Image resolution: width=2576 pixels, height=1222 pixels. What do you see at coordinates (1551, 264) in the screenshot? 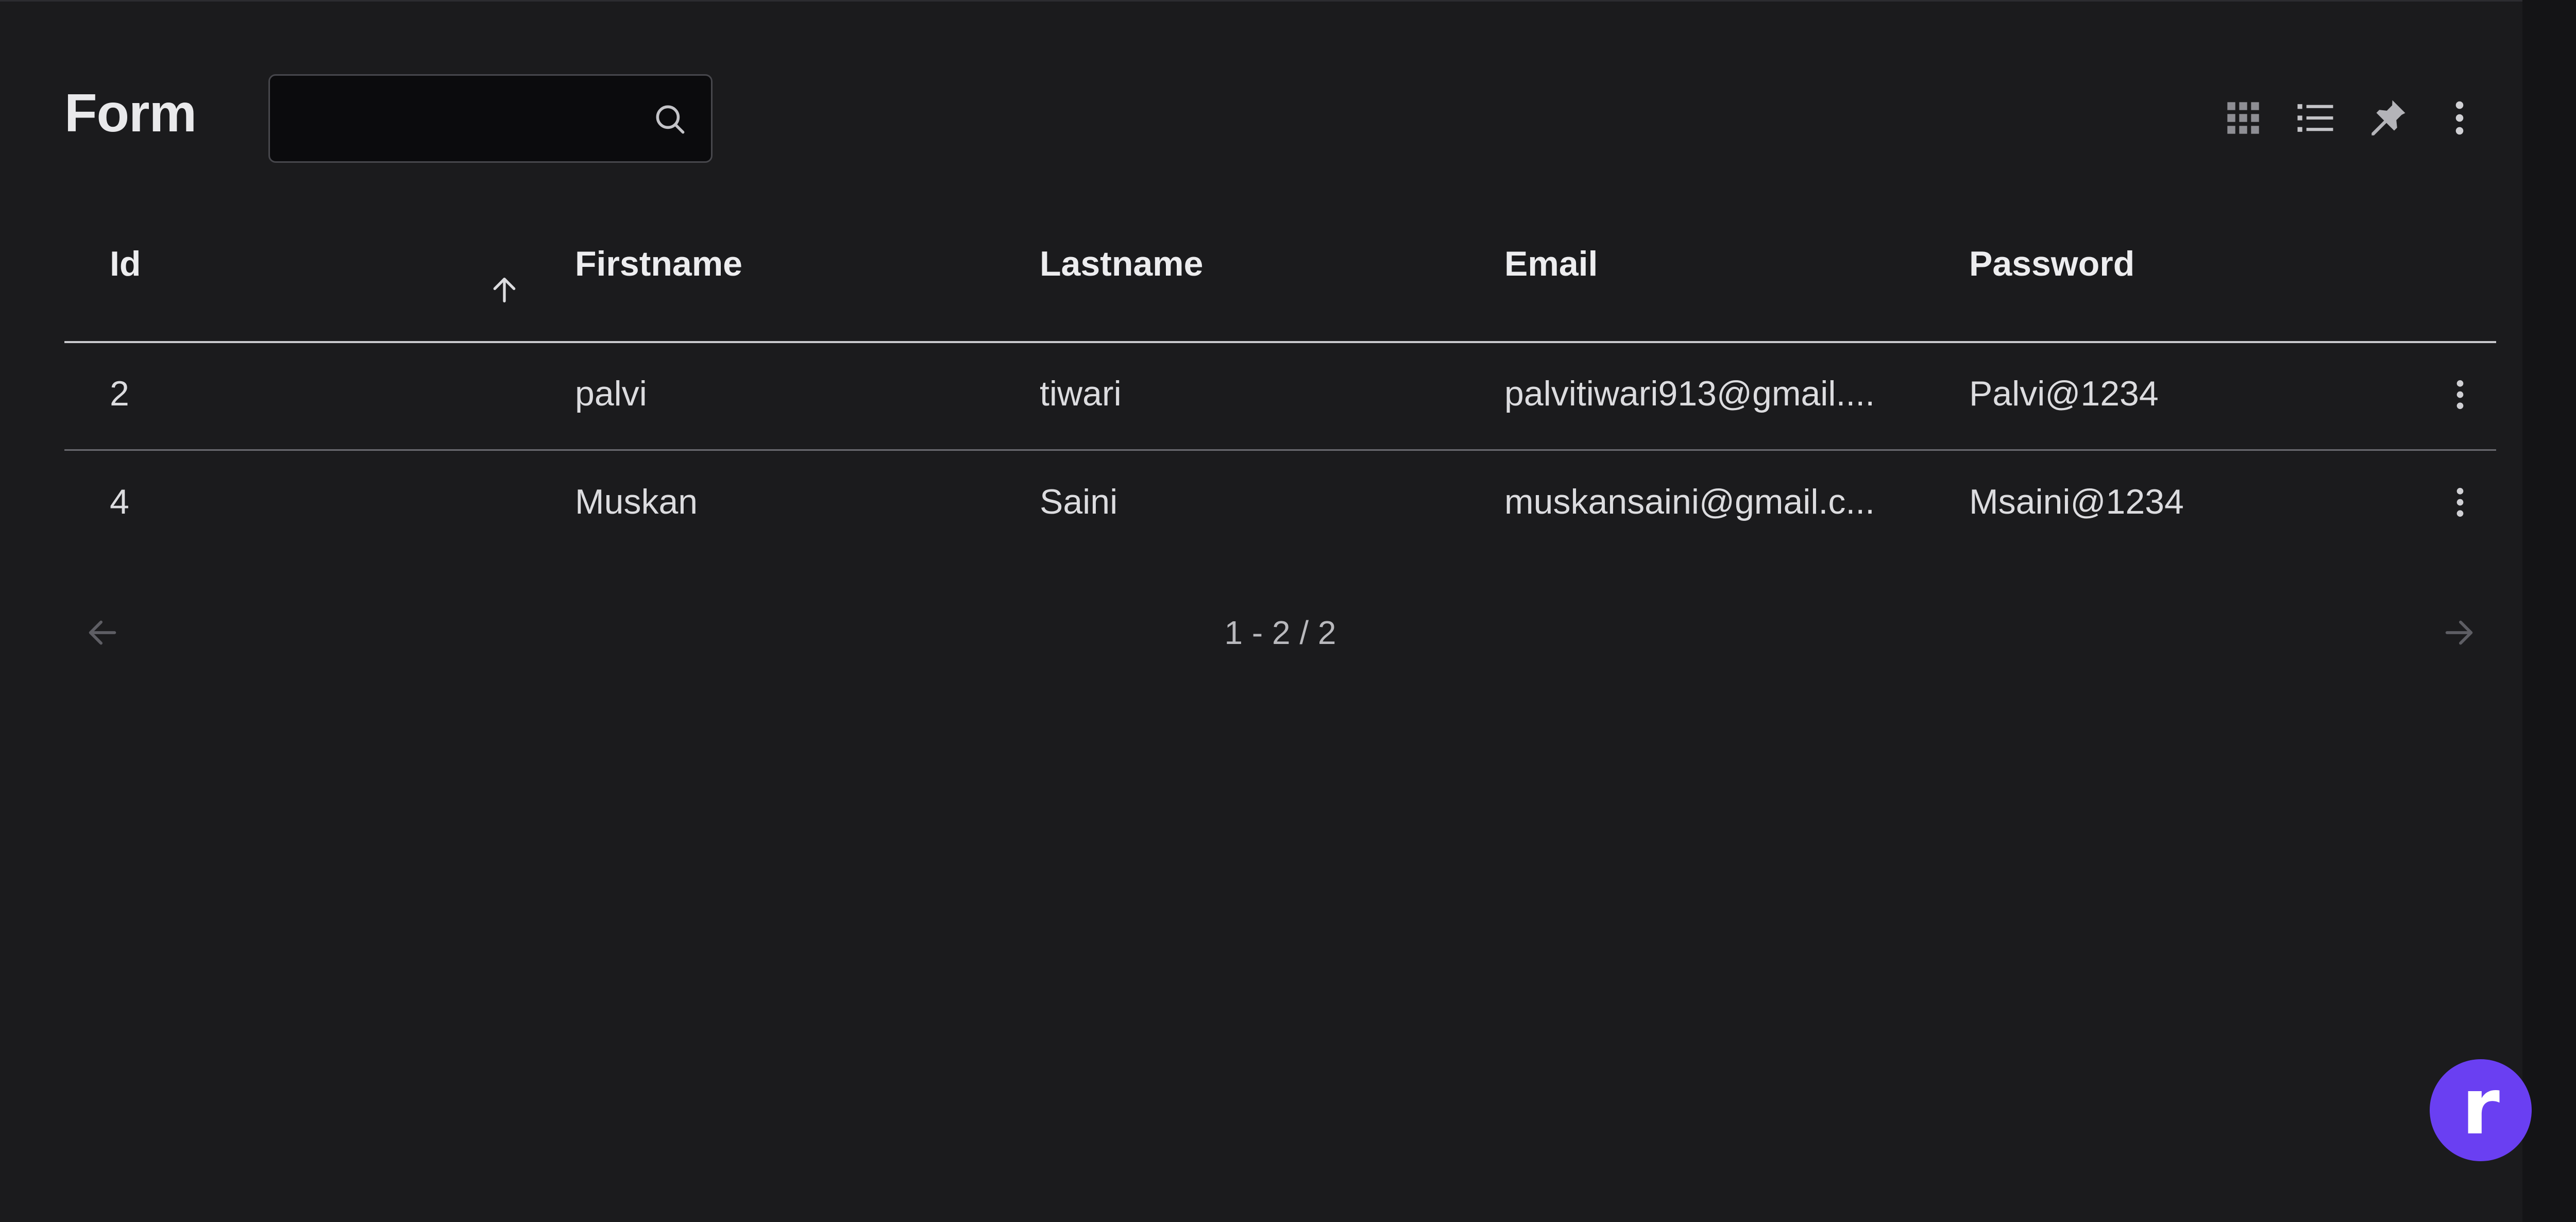
I see `column-header-email: Email` at bounding box center [1551, 264].